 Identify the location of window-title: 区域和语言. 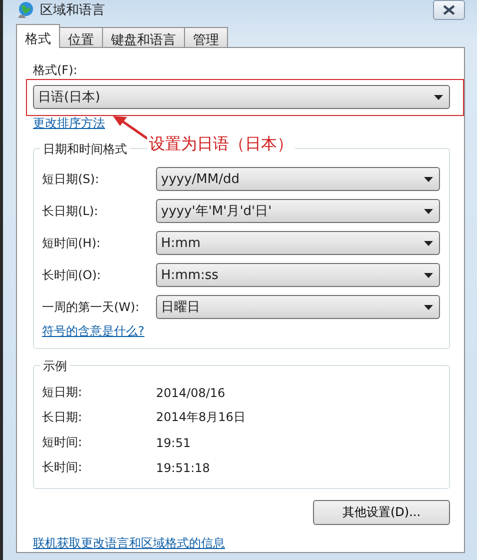
(73, 10).